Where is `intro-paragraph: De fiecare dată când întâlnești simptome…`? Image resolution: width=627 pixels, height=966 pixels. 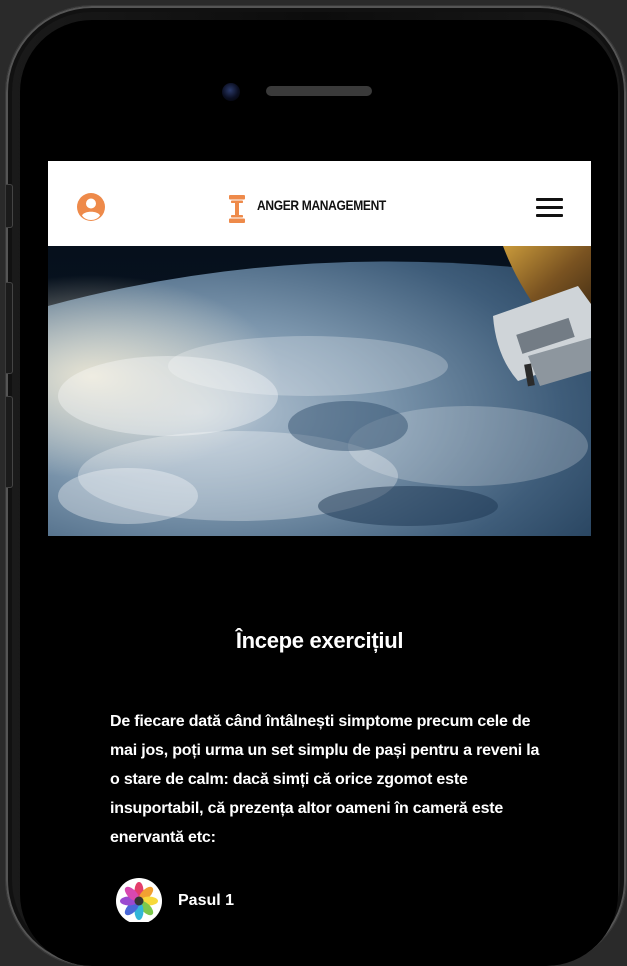
intro-paragraph: De fiecare dată când întâlnești simptome… is located at coordinates (325, 779).